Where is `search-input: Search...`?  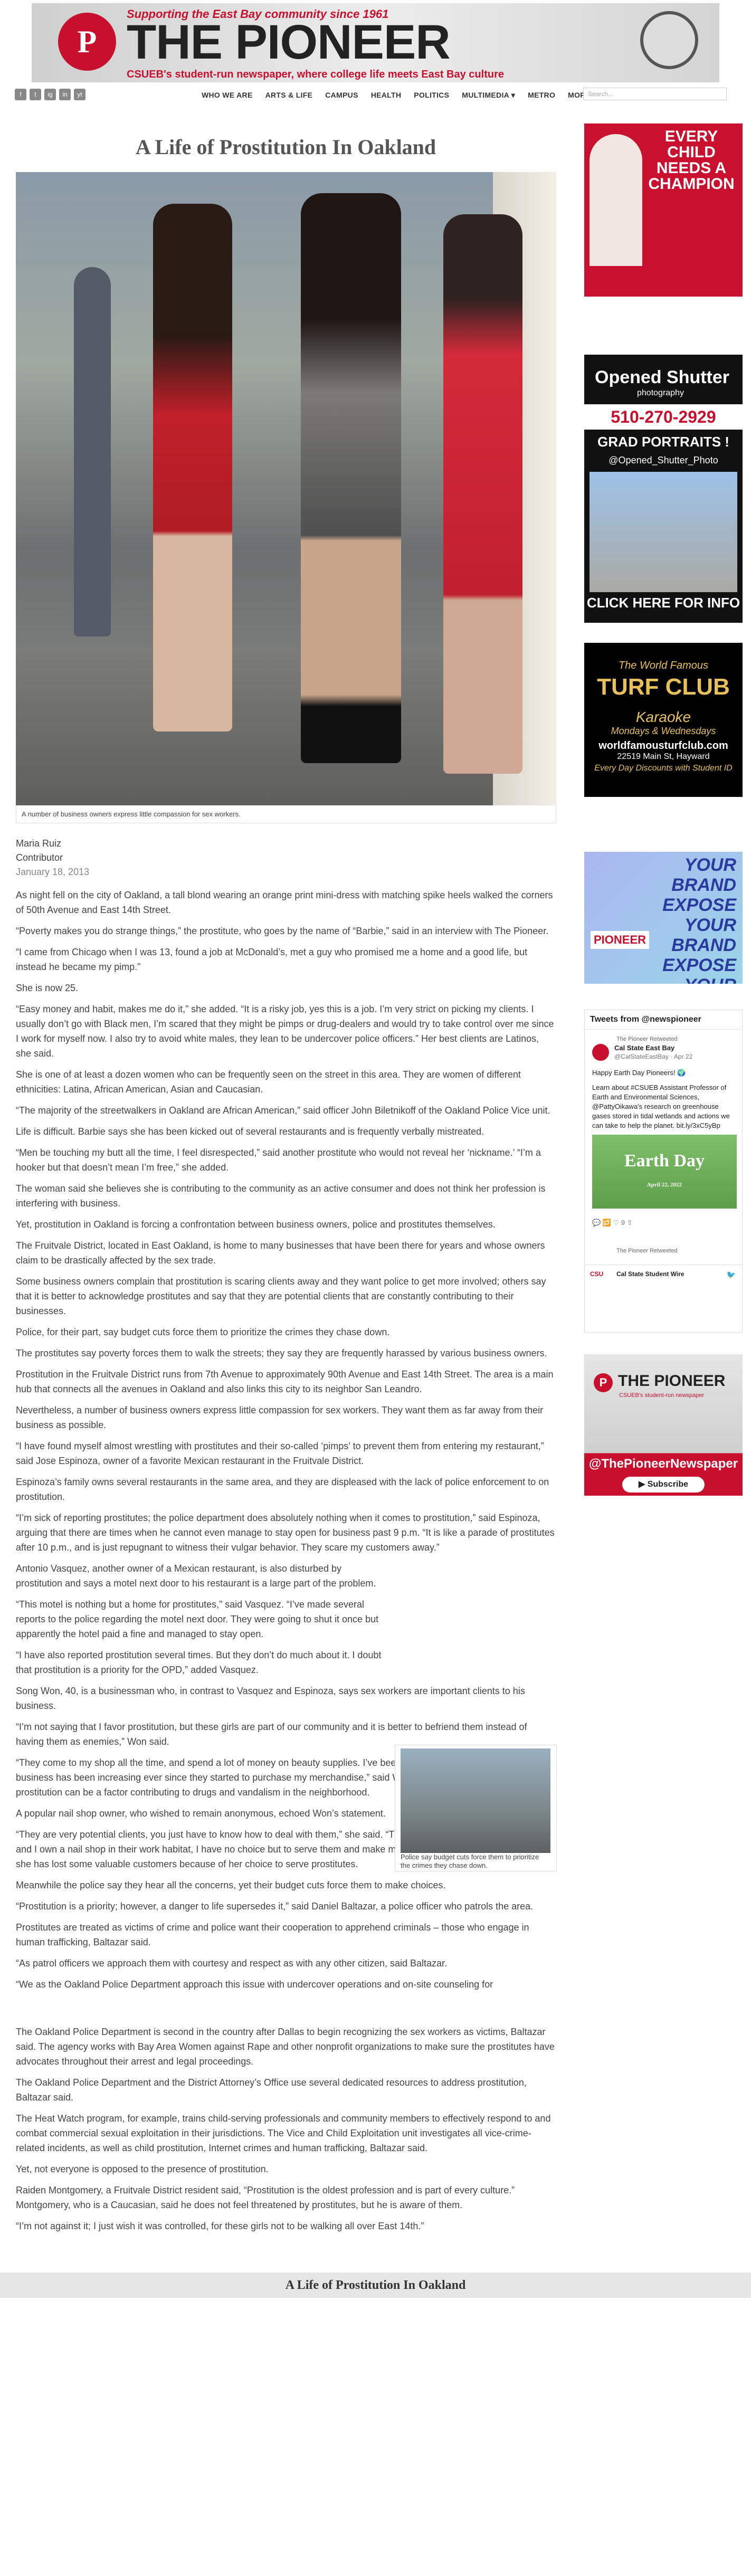 search-input: Search... is located at coordinates (655, 94).